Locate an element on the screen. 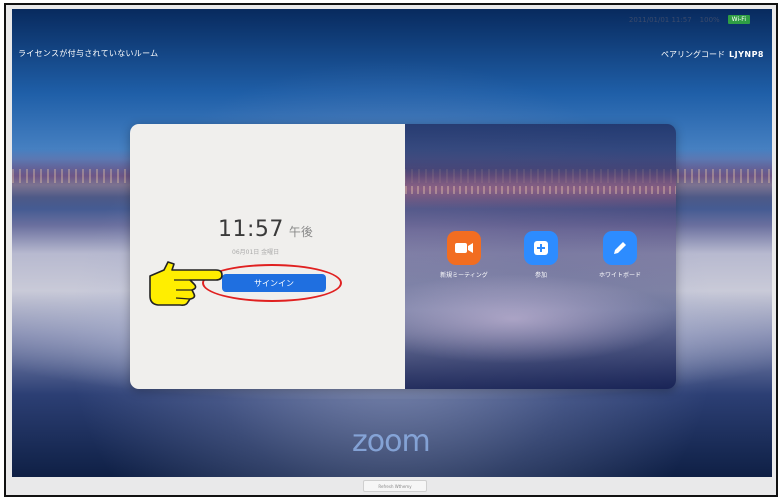  pairing-code: ペアリングコード LJYNP8 is located at coordinates (712, 54).